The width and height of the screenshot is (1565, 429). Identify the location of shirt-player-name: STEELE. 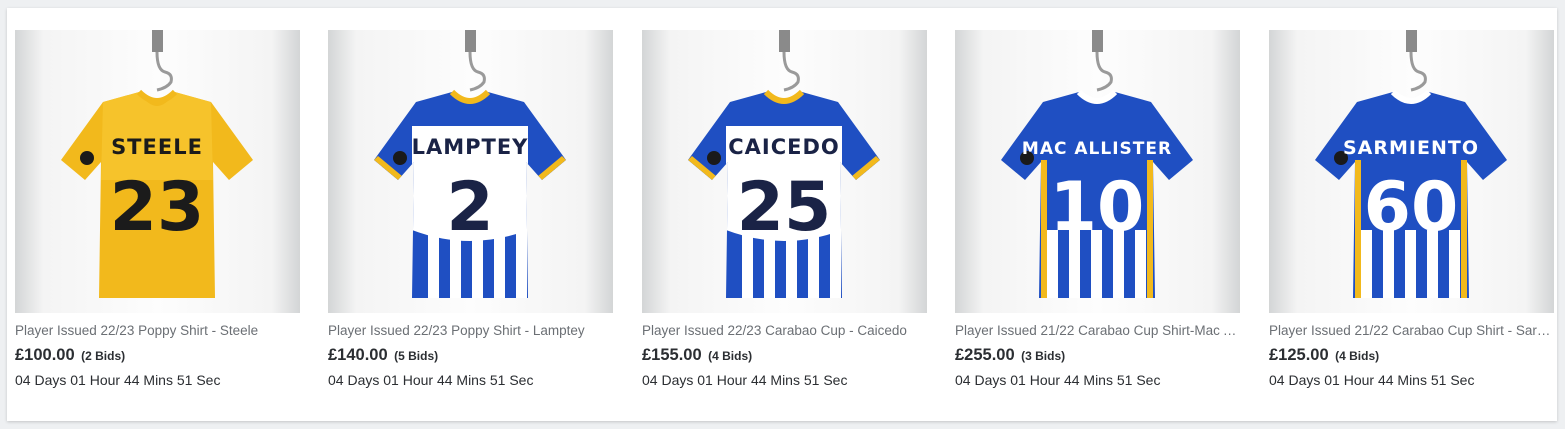
(157, 147).